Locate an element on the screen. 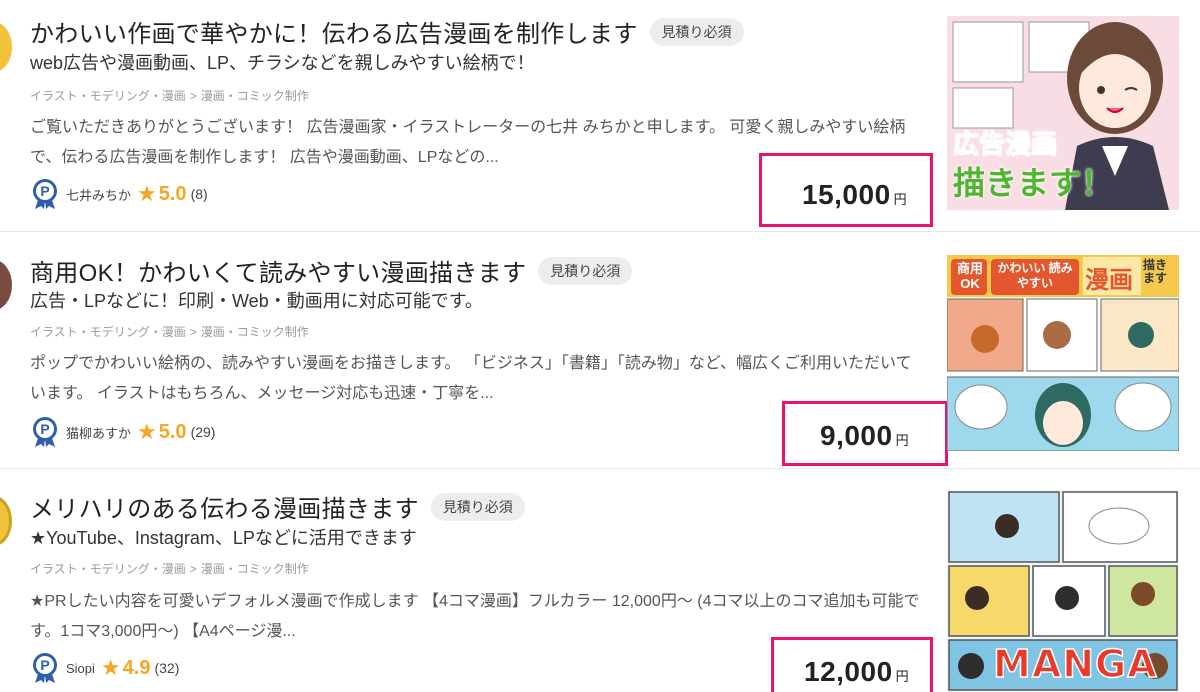  listing-title: かわいい作画で華やかに！伝わる広告漫画を制作します is located at coordinates (334, 31).